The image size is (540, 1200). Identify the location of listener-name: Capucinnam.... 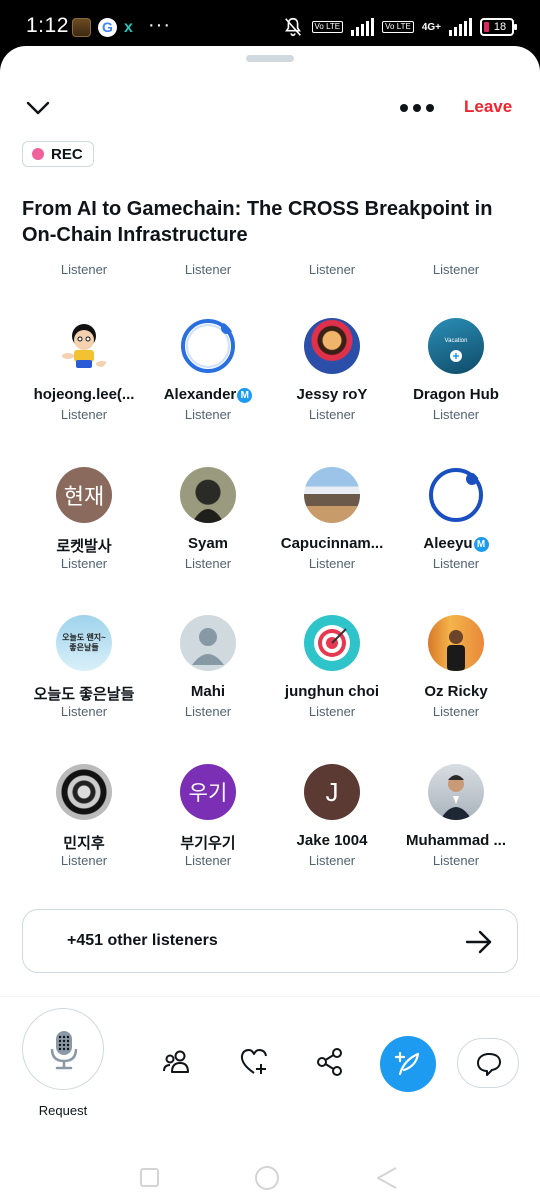
(332, 543).